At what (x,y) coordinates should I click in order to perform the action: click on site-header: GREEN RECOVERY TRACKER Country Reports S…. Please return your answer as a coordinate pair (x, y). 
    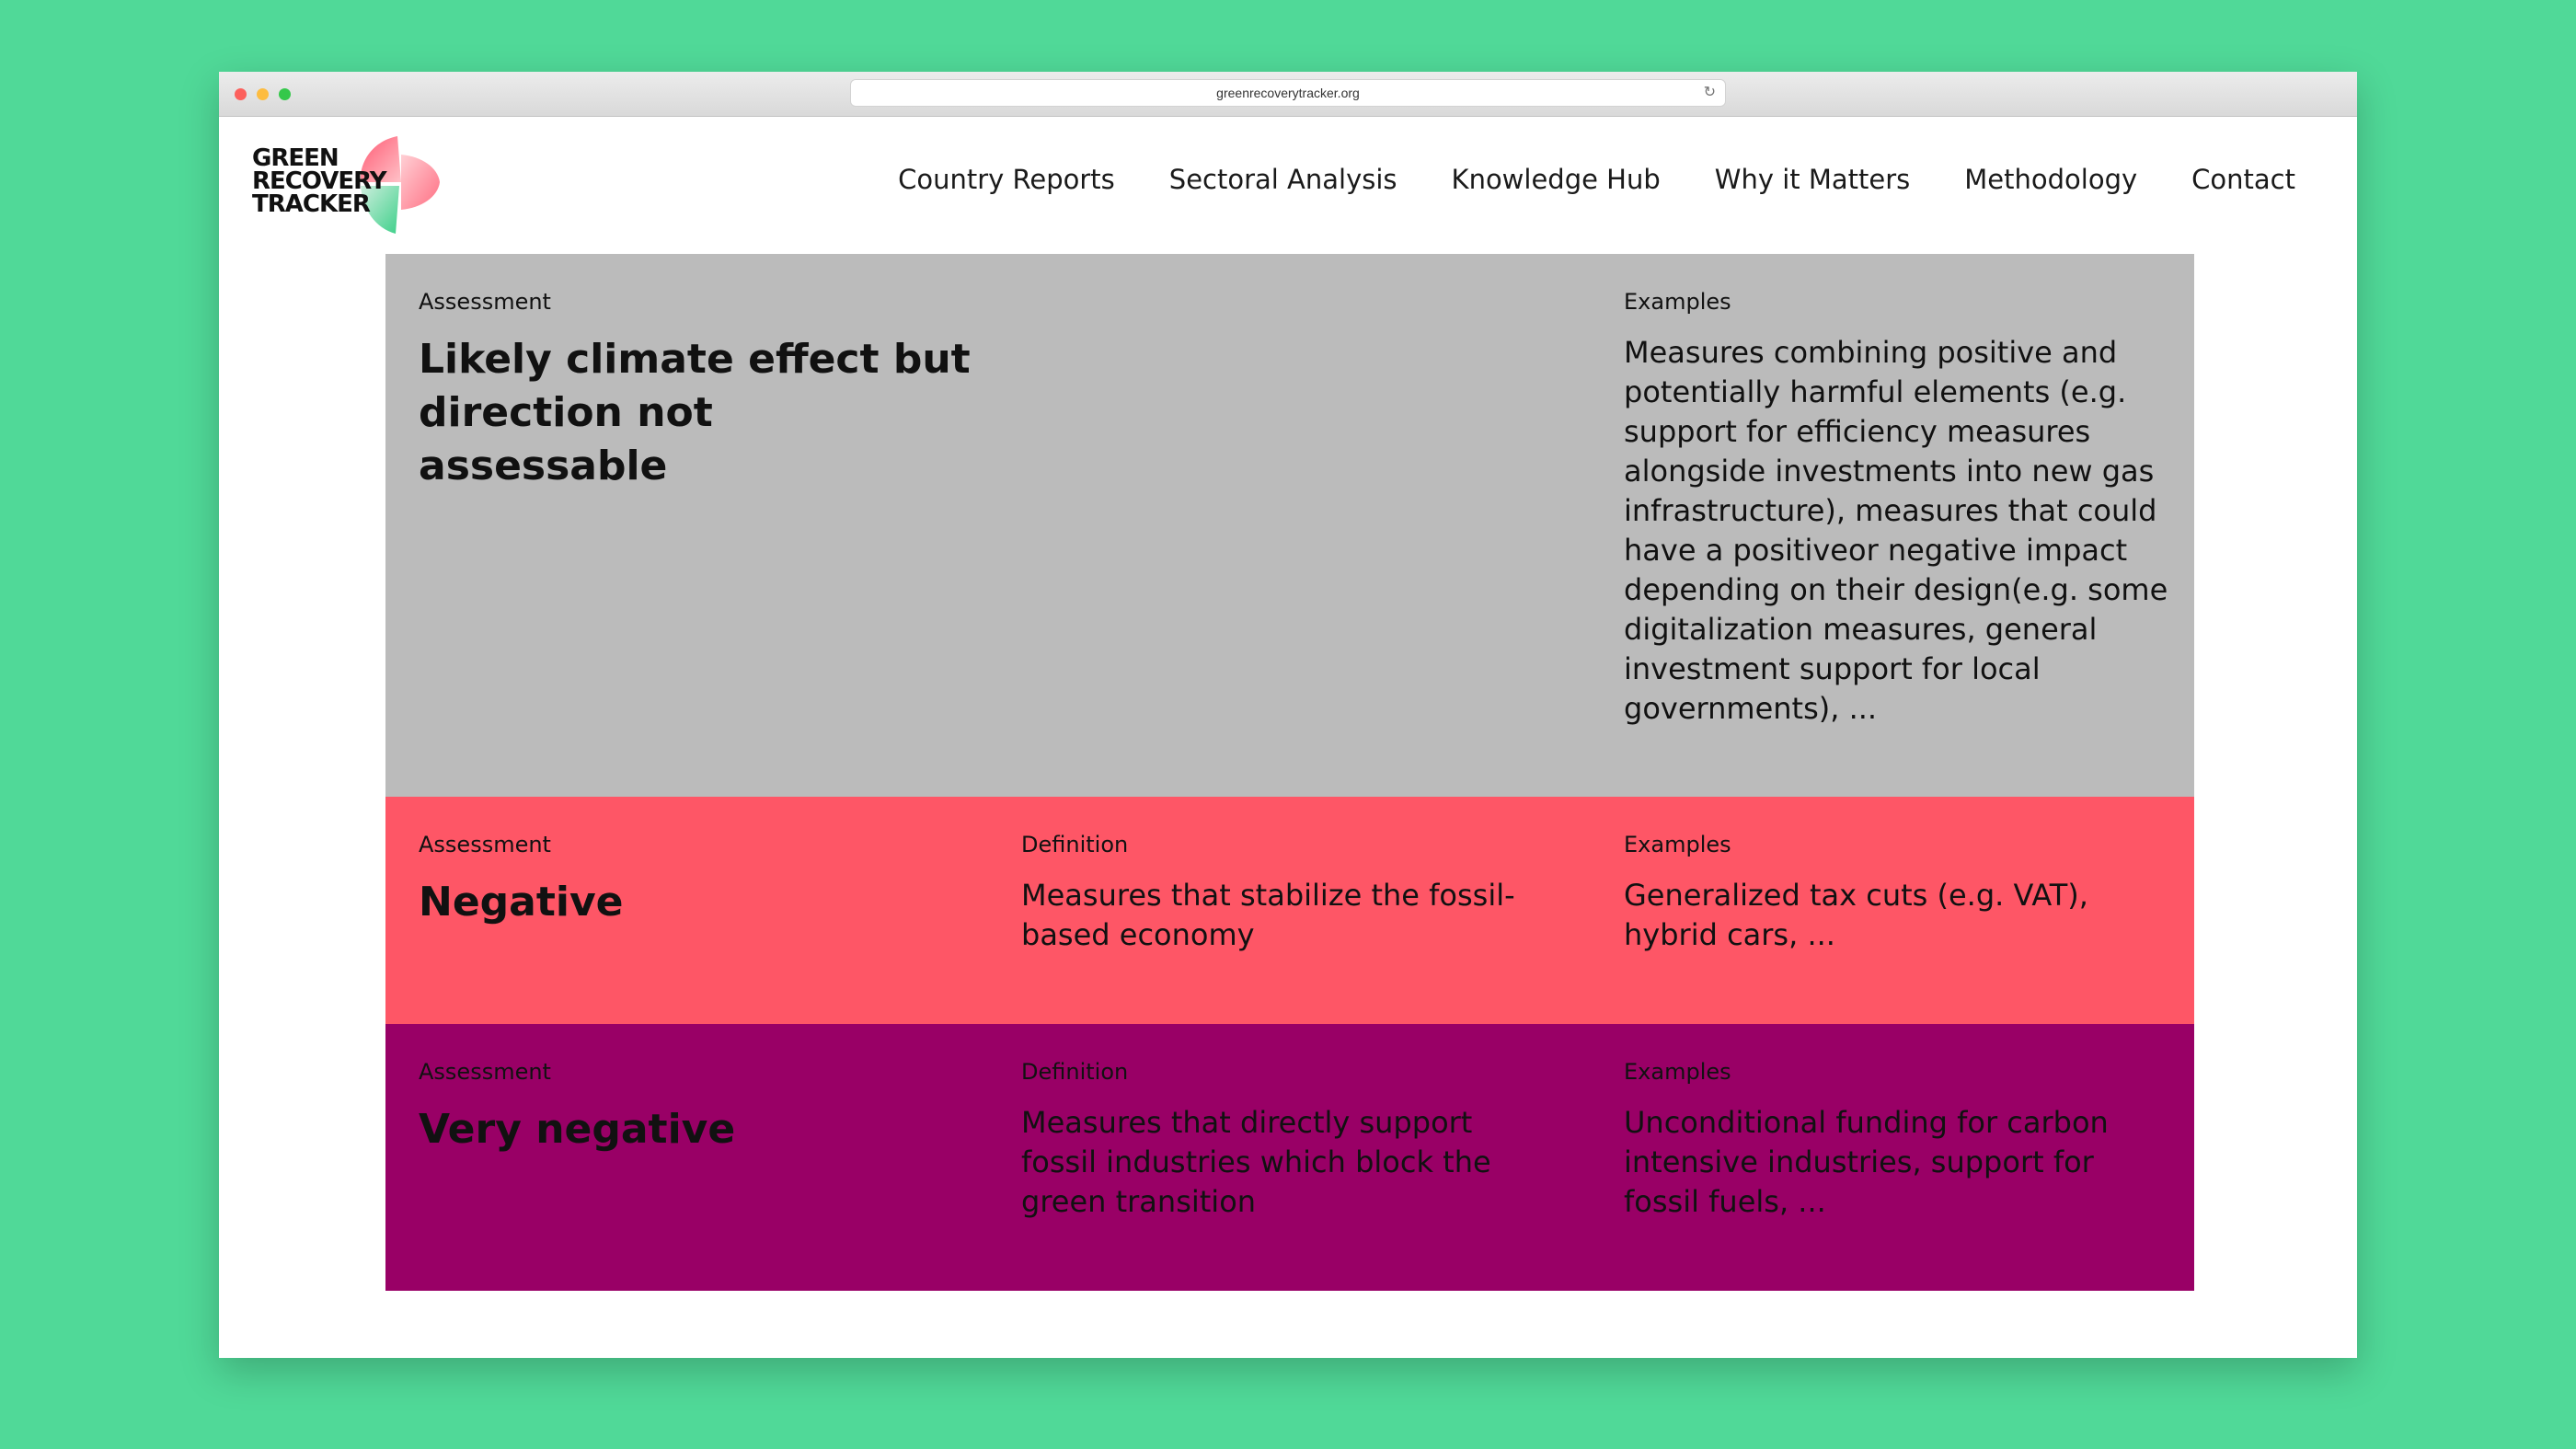
    Looking at the image, I should click on (1288, 176).